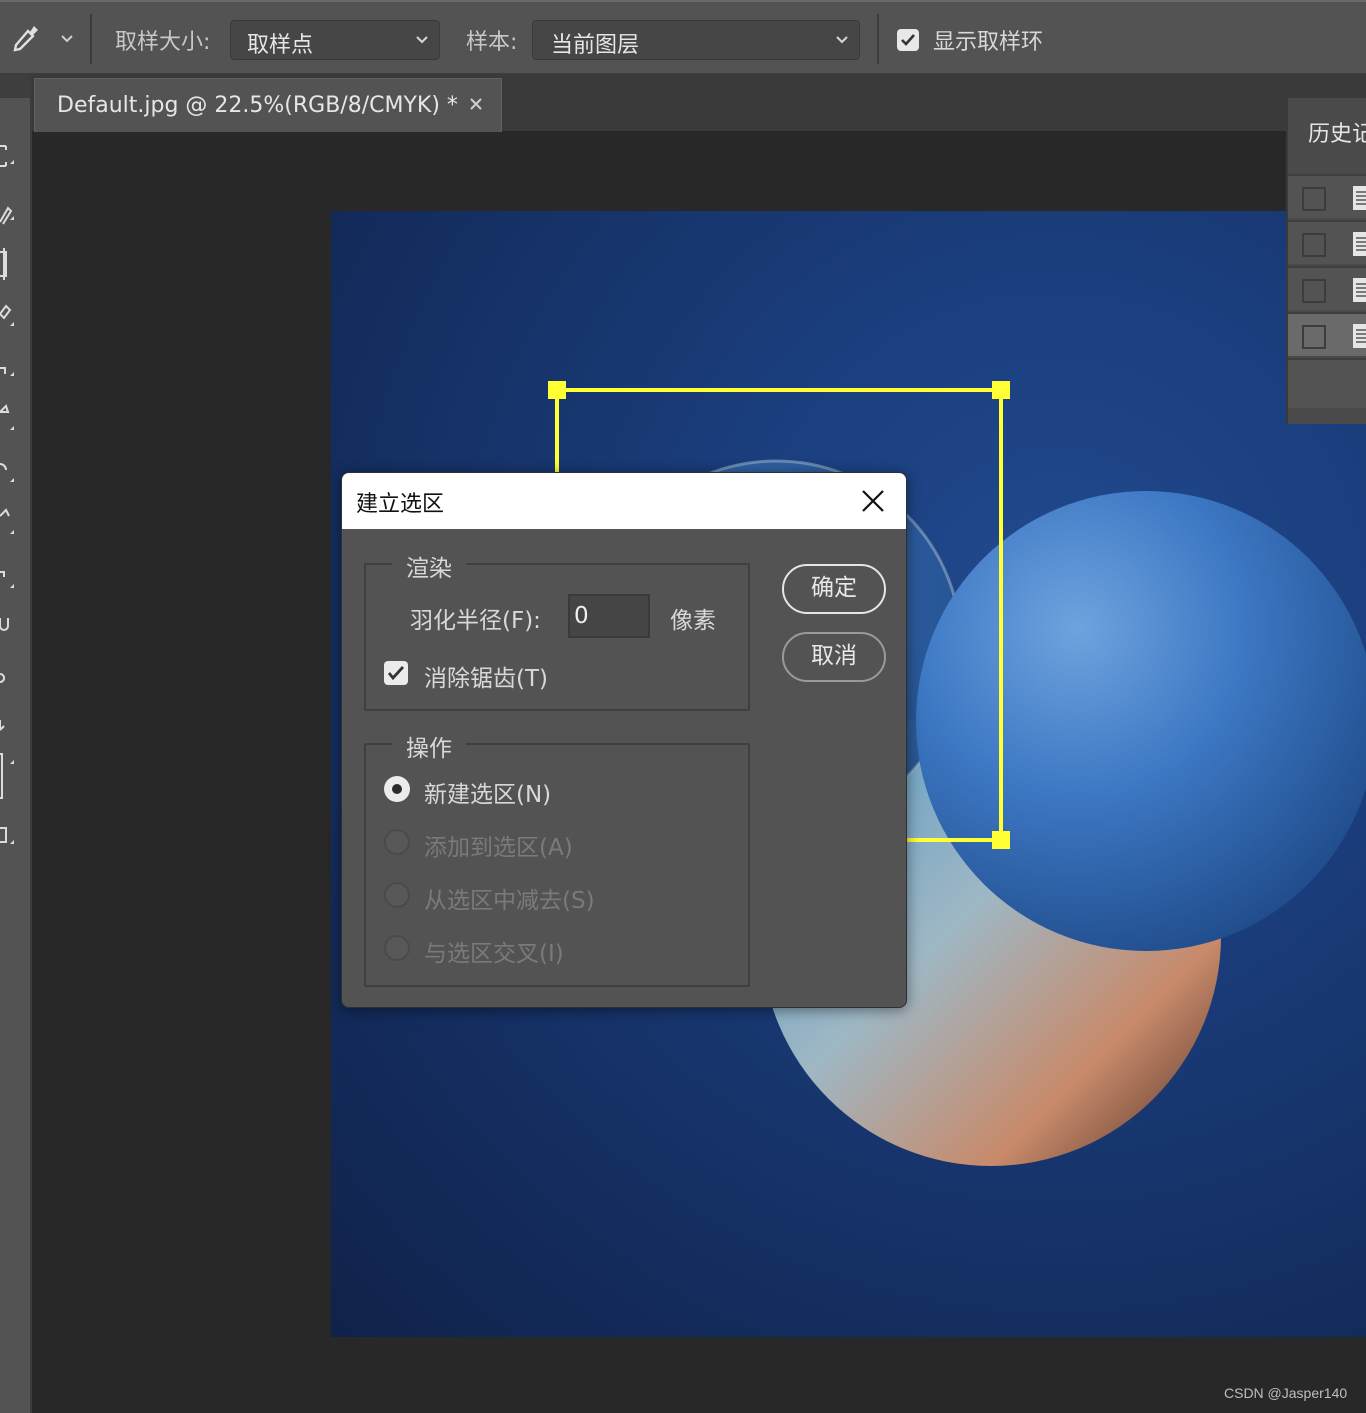  Describe the element at coordinates (397, 948) in the screenshot. I see `intersect-selection-radio` at that location.